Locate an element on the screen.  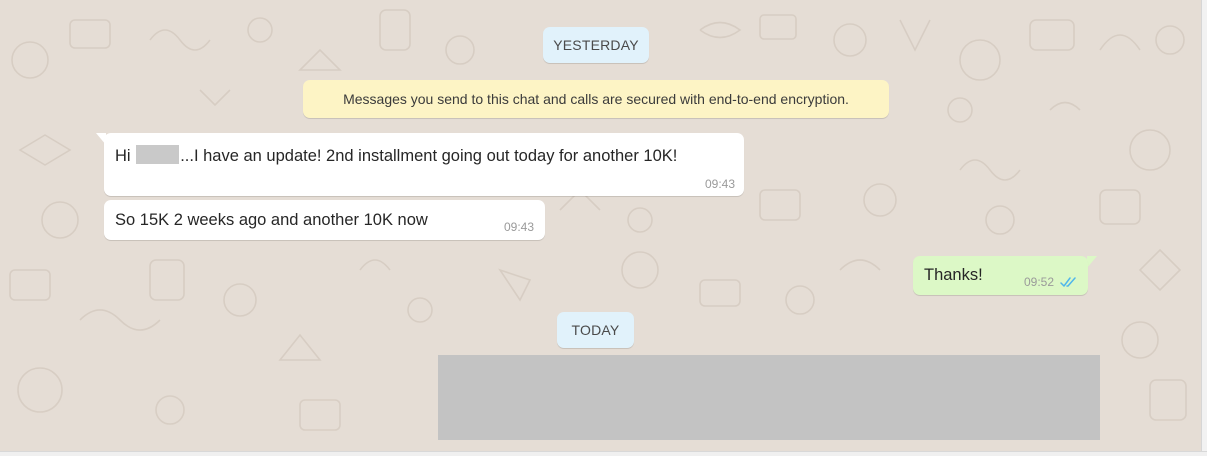
message-text: So 15K 2 weeks ago and another 10K now is located at coordinates (271, 220).